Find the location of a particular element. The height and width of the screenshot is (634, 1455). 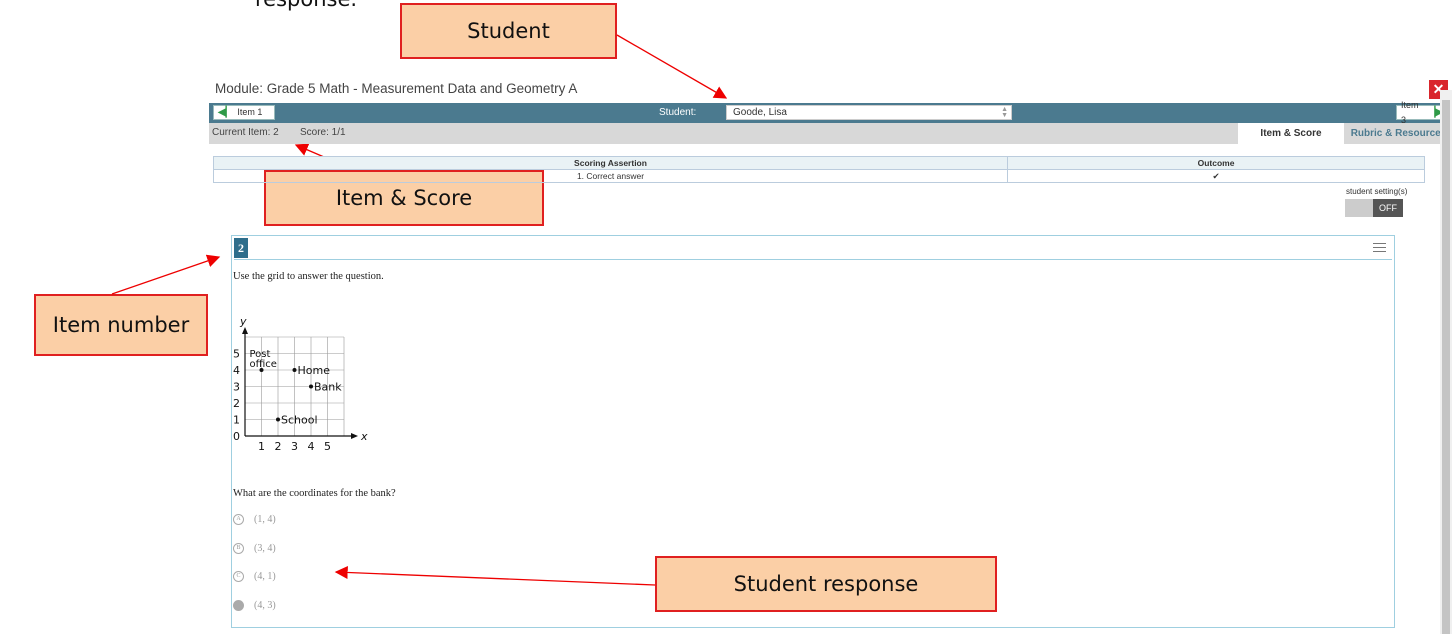

scrollbar is located at coordinates (1446, 362).